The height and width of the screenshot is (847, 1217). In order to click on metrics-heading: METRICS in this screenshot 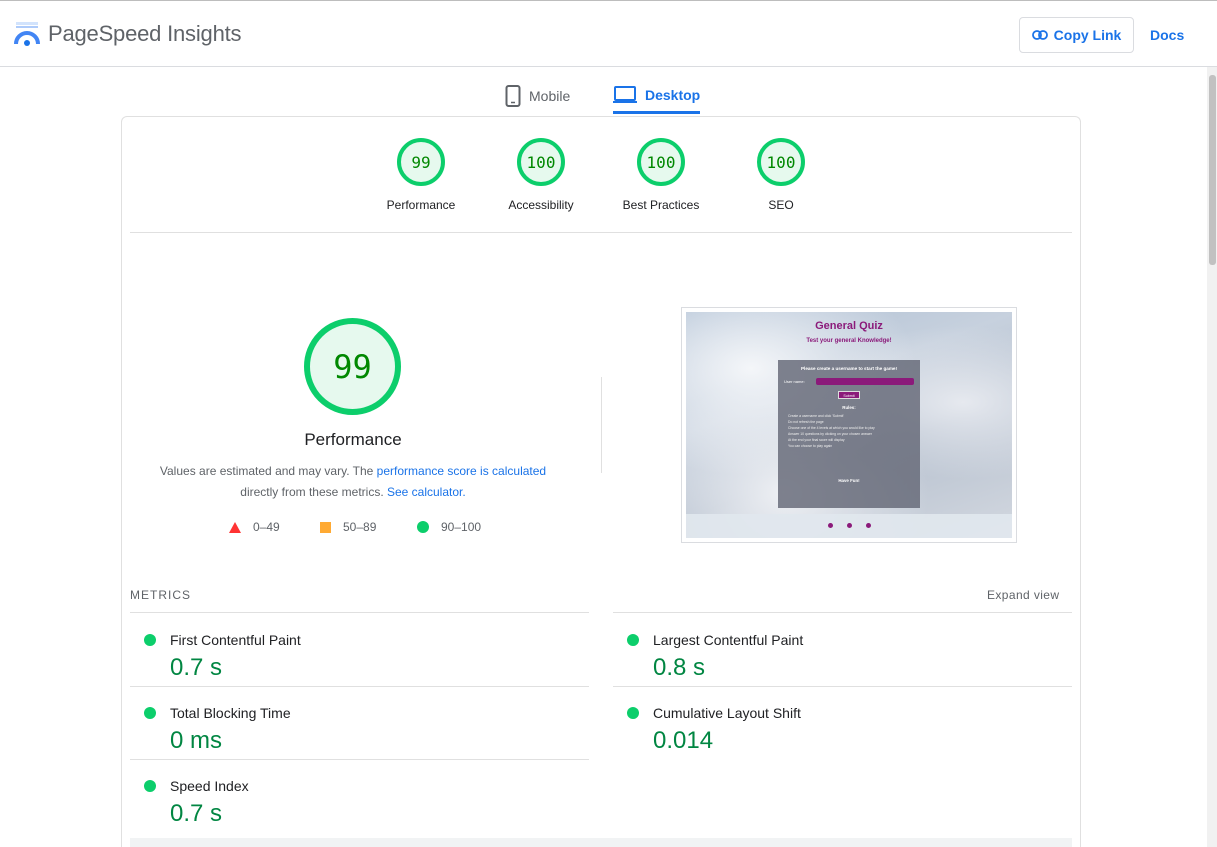, I will do `click(160, 595)`.